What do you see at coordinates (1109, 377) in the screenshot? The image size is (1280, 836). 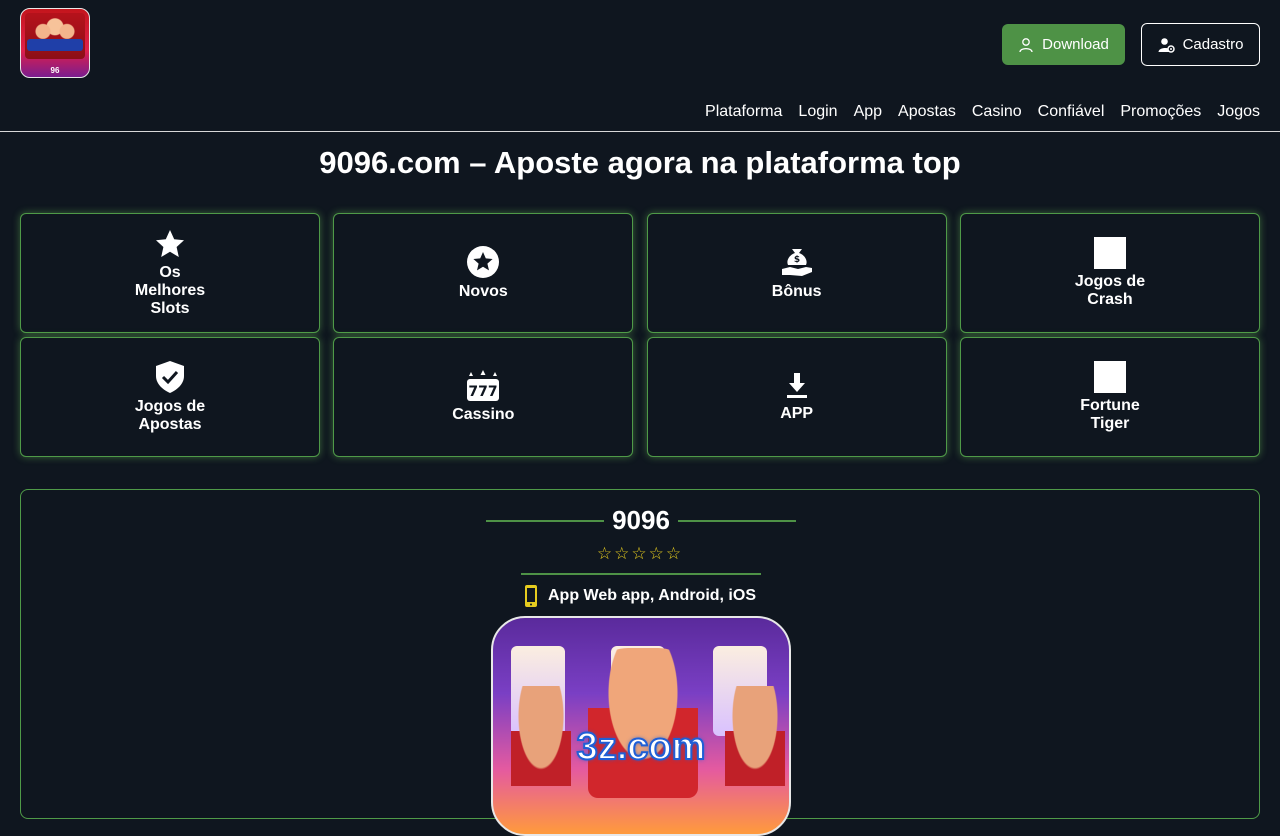 I see `fortune-tiger-image` at bounding box center [1109, 377].